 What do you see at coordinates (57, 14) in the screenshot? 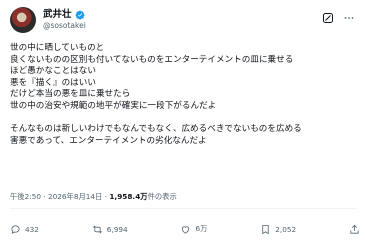
I see `author-name: 武井壮` at bounding box center [57, 14].